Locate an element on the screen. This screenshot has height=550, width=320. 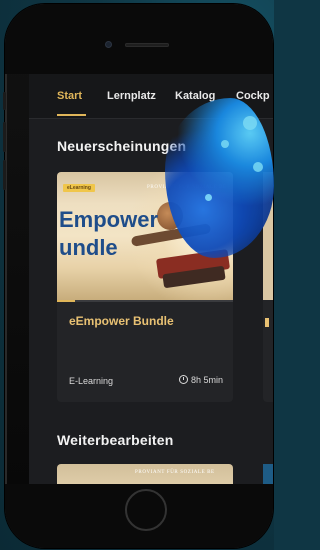
home-button is located at coordinates (146, 510).